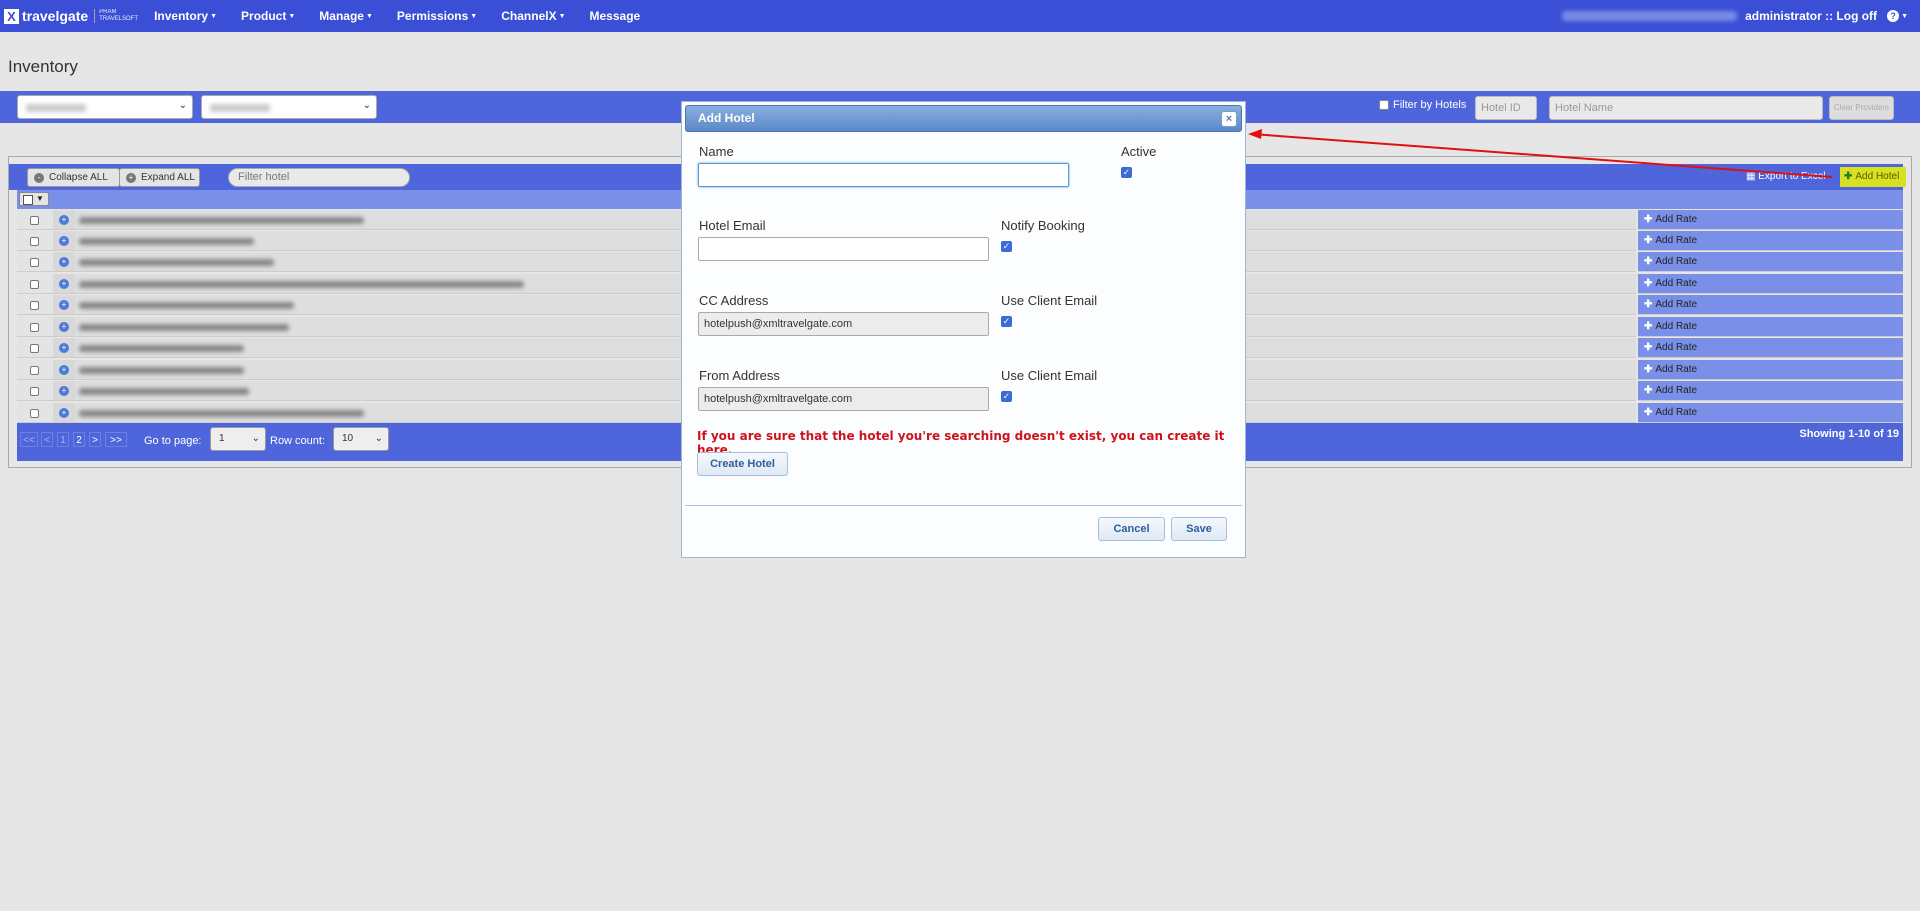  What do you see at coordinates (732, 225) in the screenshot?
I see `hotel-email-label: Hotel Email` at bounding box center [732, 225].